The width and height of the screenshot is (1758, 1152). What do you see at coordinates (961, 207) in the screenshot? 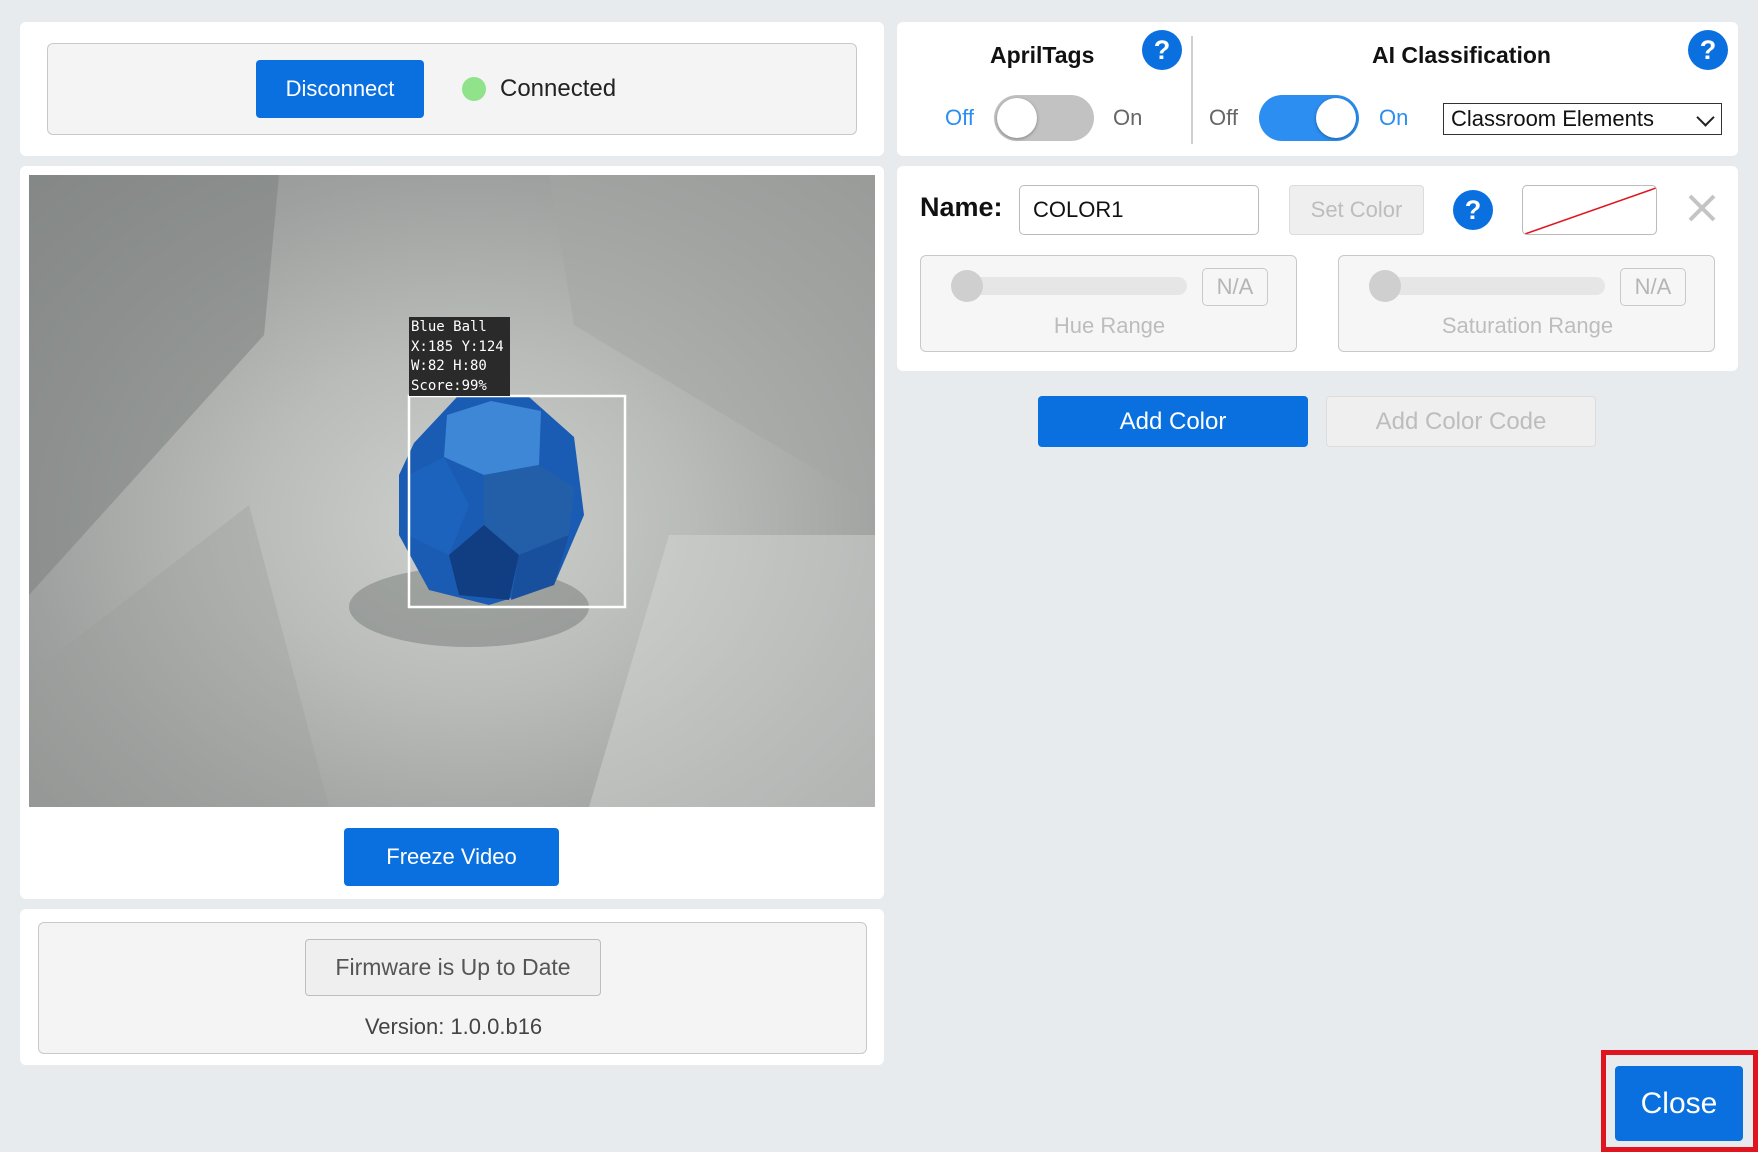
I see `color-name-label: Name:` at bounding box center [961, 207].